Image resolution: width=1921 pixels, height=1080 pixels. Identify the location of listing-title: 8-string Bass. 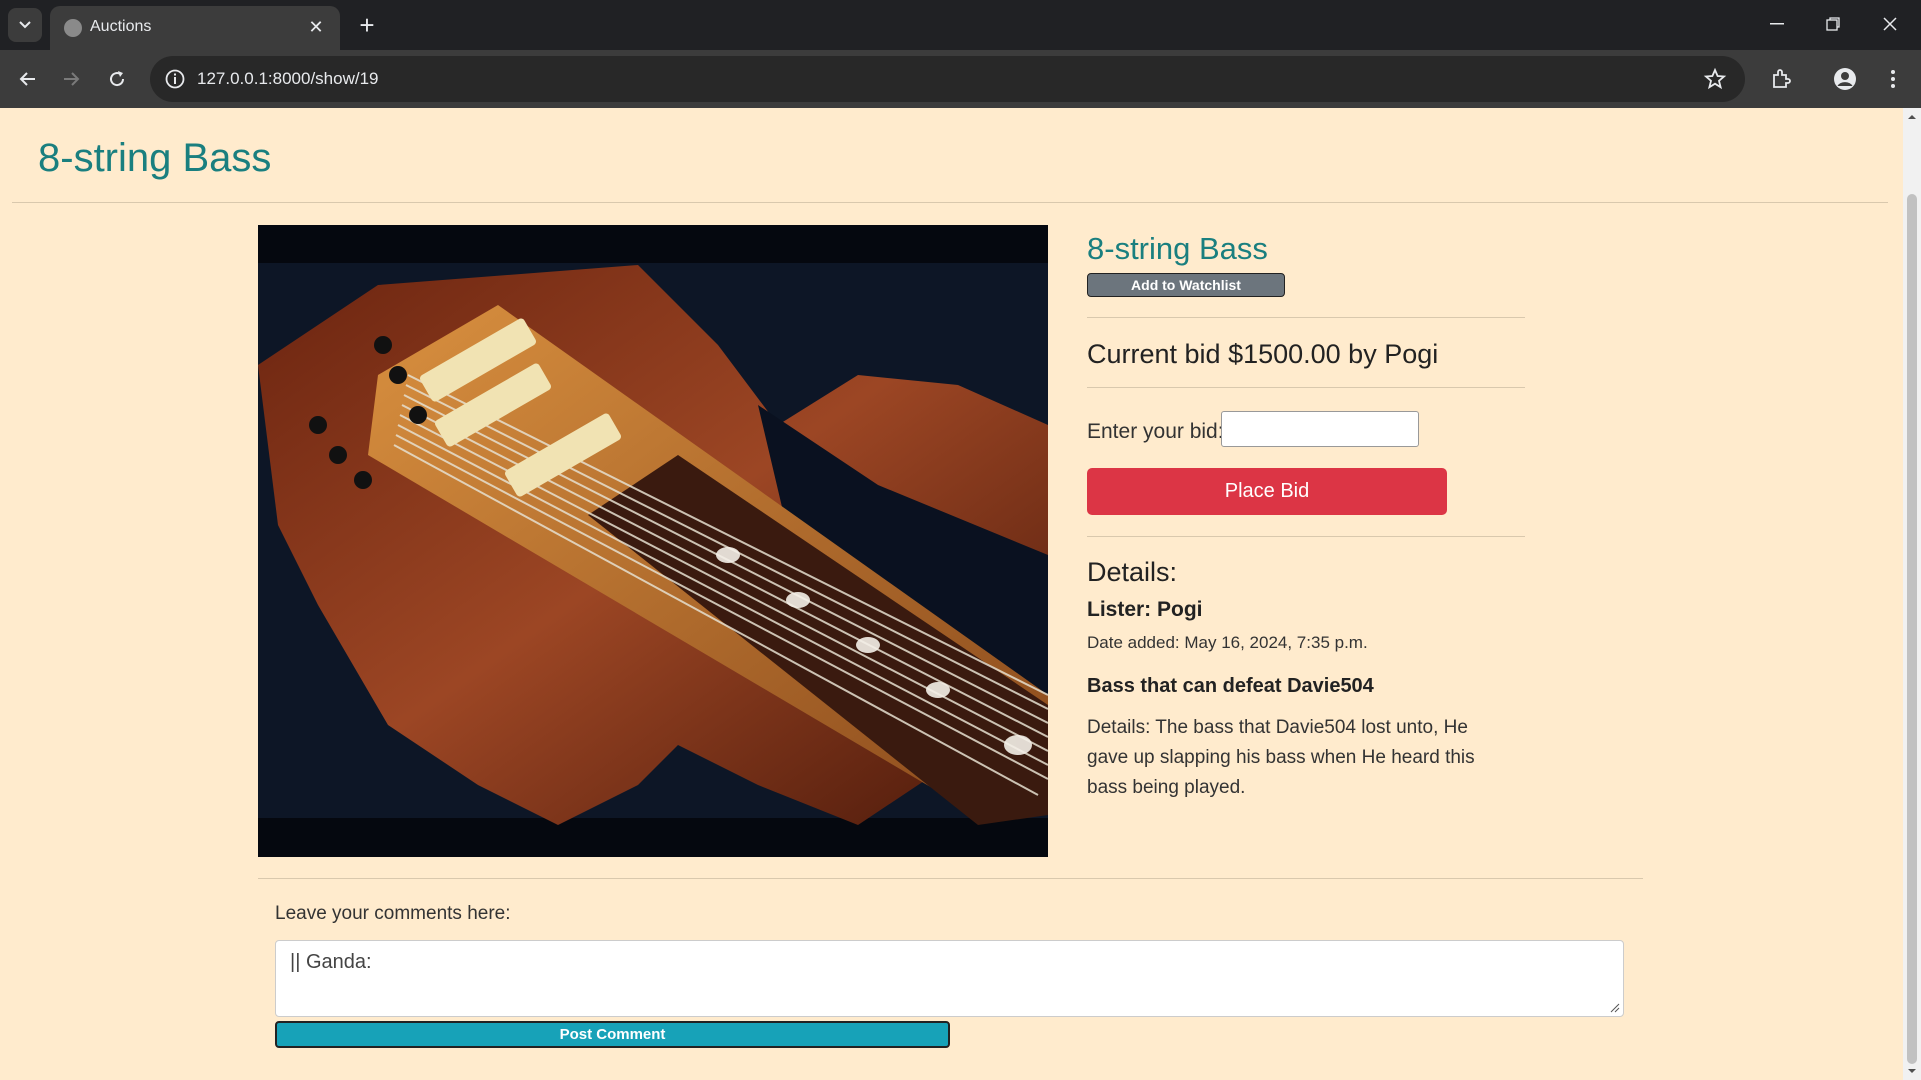
(1177, 248).